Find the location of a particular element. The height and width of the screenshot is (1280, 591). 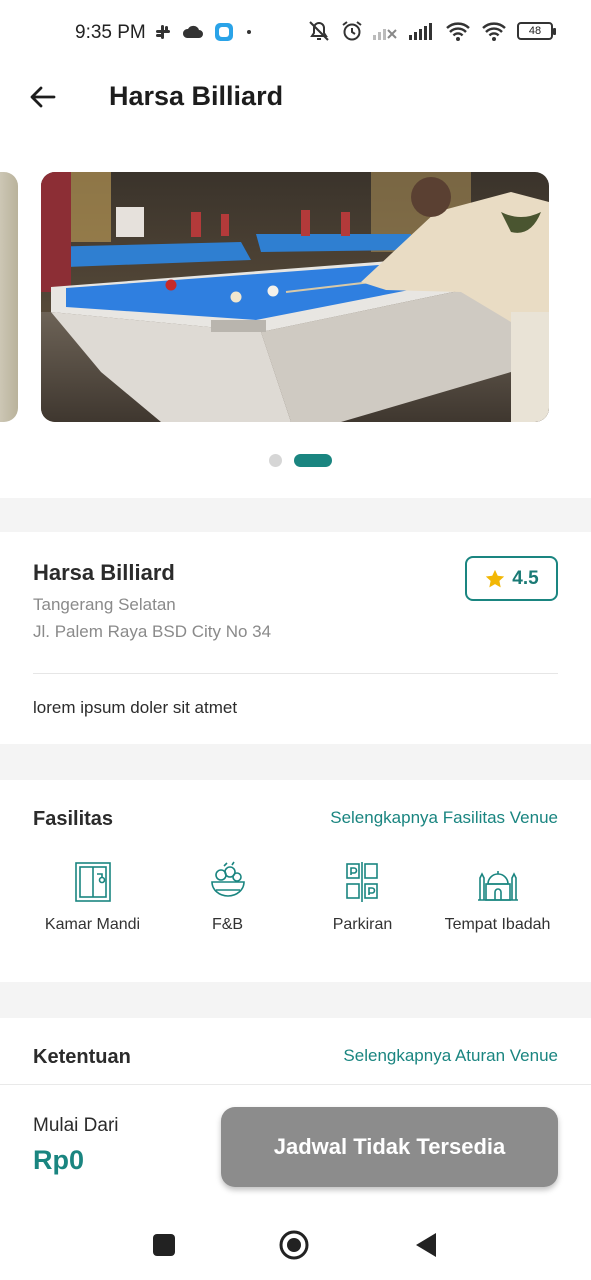

food-bowl-icon is located at coordinates (227, 879).